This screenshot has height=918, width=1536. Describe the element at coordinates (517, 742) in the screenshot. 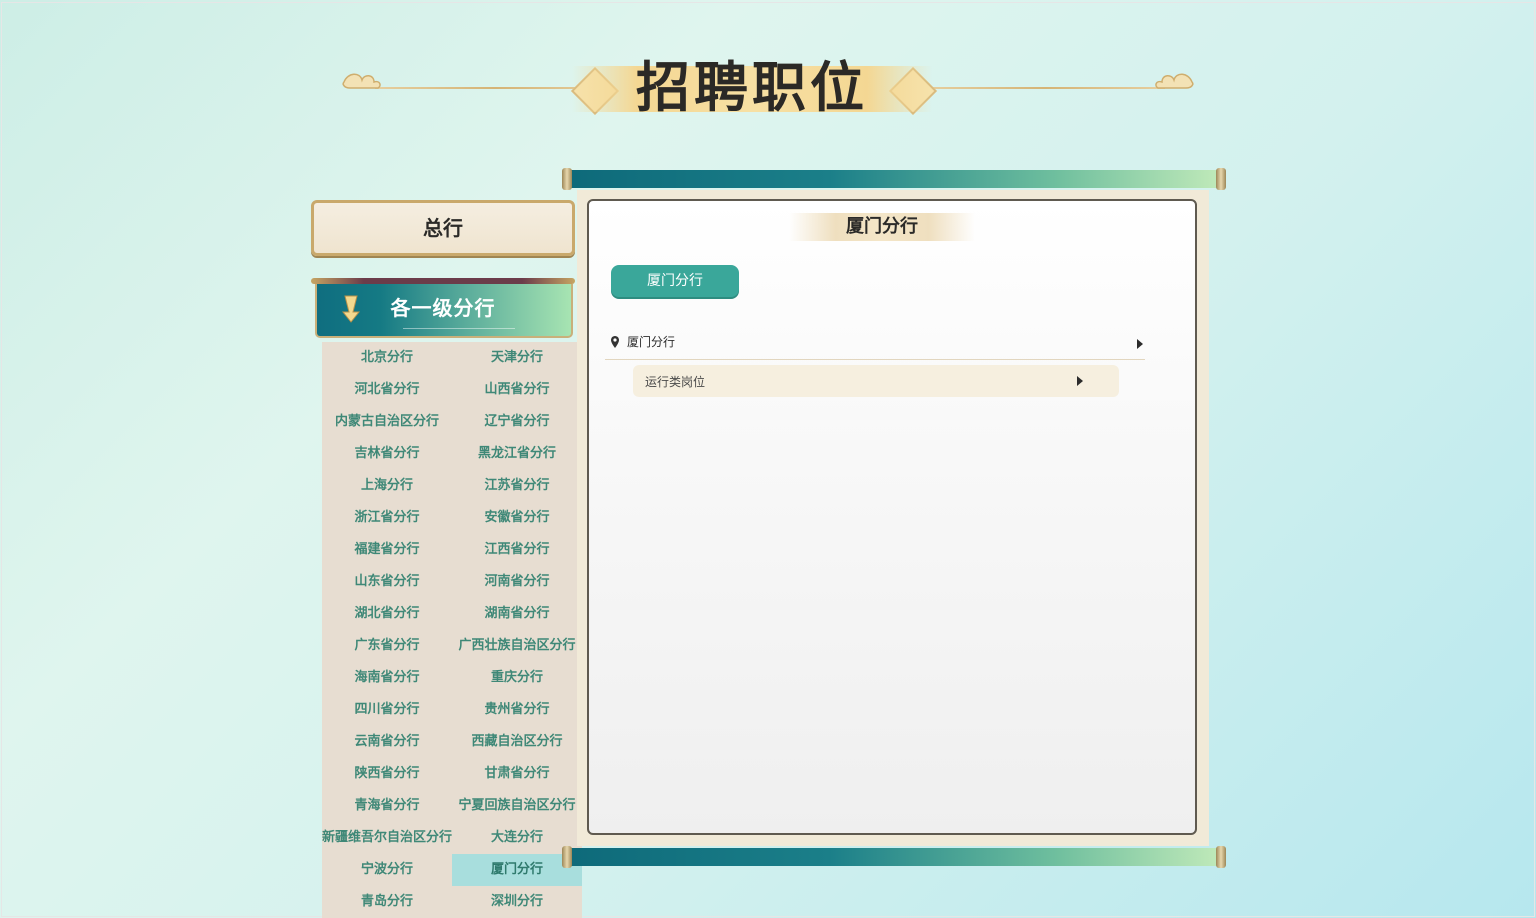

I see `branch-item: 西藏自治区分行` at that location.